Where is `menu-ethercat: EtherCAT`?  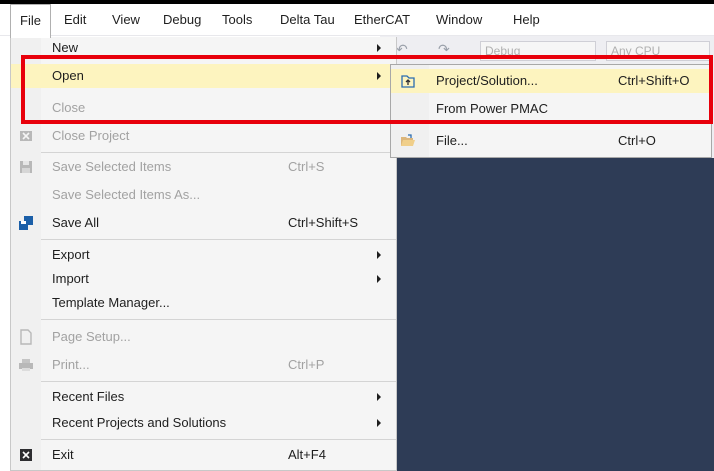
menu-ethercat: EtherCAT is located at coordinates (382, 20).